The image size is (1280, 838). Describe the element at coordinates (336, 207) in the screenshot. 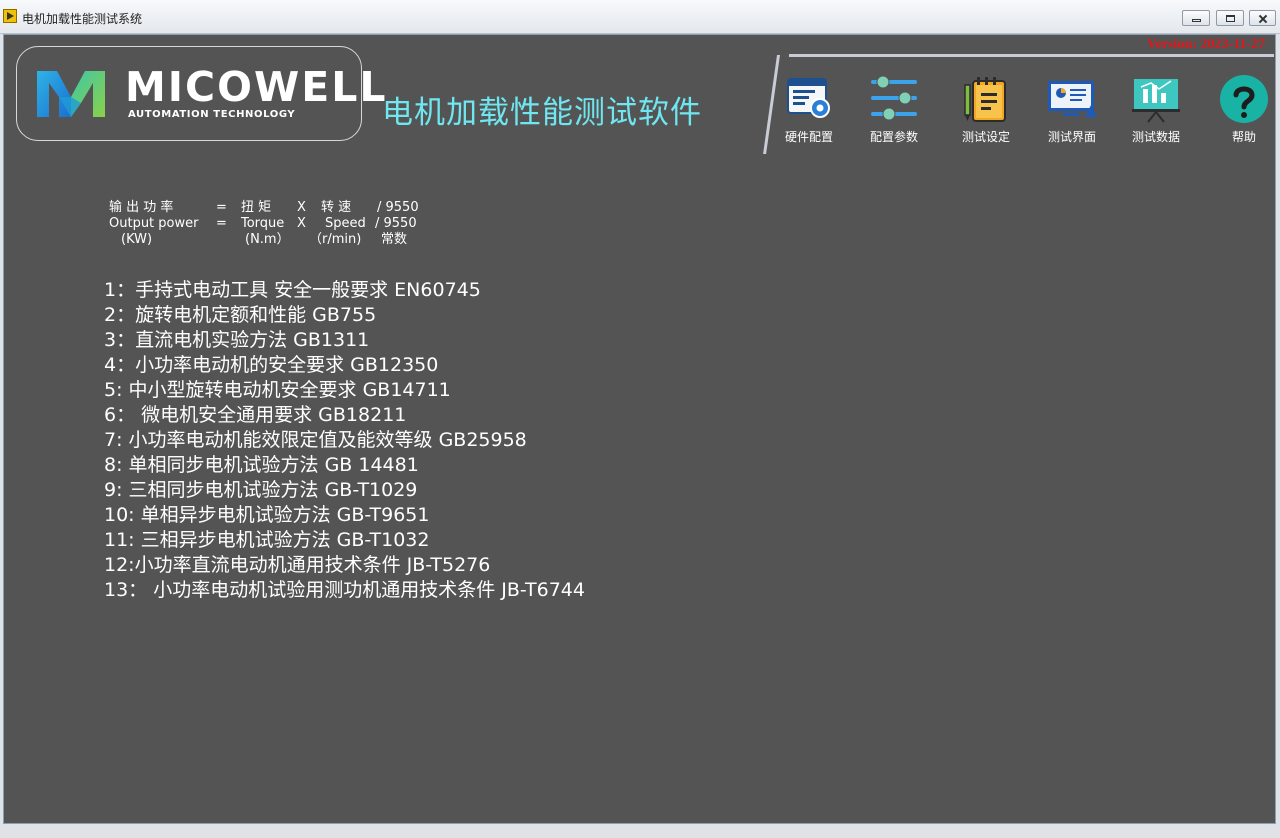

I see `formula-term: 转 速` at that location.